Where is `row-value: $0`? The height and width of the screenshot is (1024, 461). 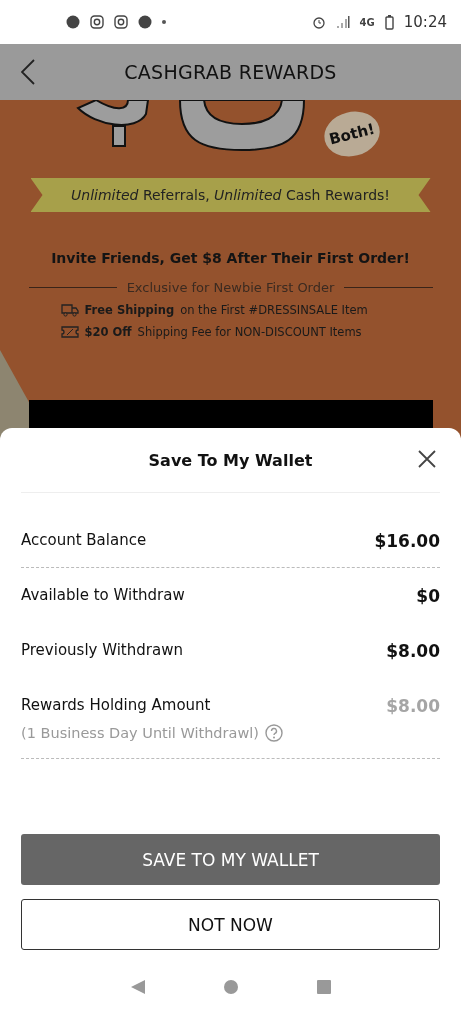
row-value: $0 is located at coordinates (428, 596).